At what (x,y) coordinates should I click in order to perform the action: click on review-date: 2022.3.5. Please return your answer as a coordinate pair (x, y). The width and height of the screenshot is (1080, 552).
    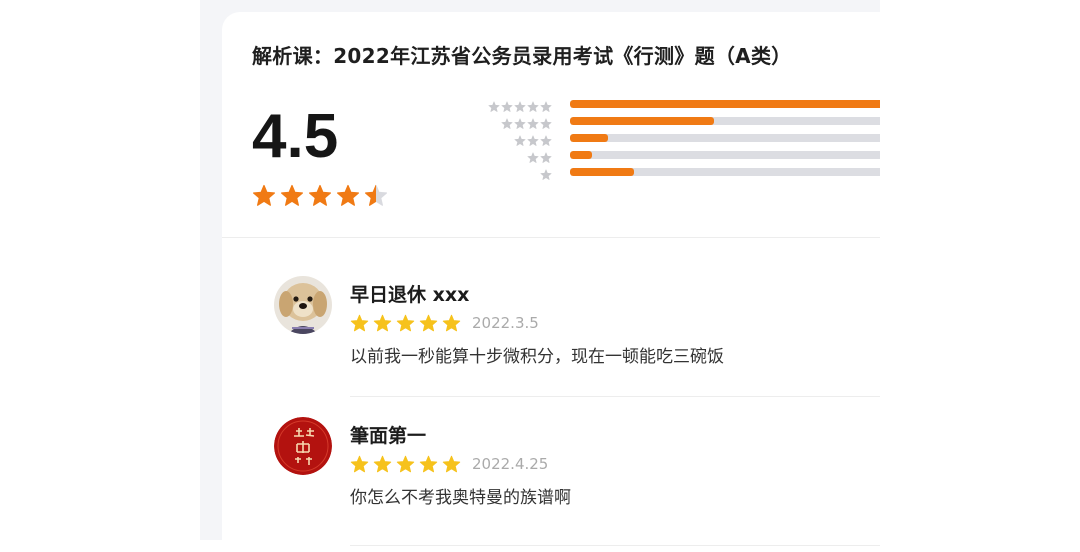
    Looking at the image, I should click on (505, 323).